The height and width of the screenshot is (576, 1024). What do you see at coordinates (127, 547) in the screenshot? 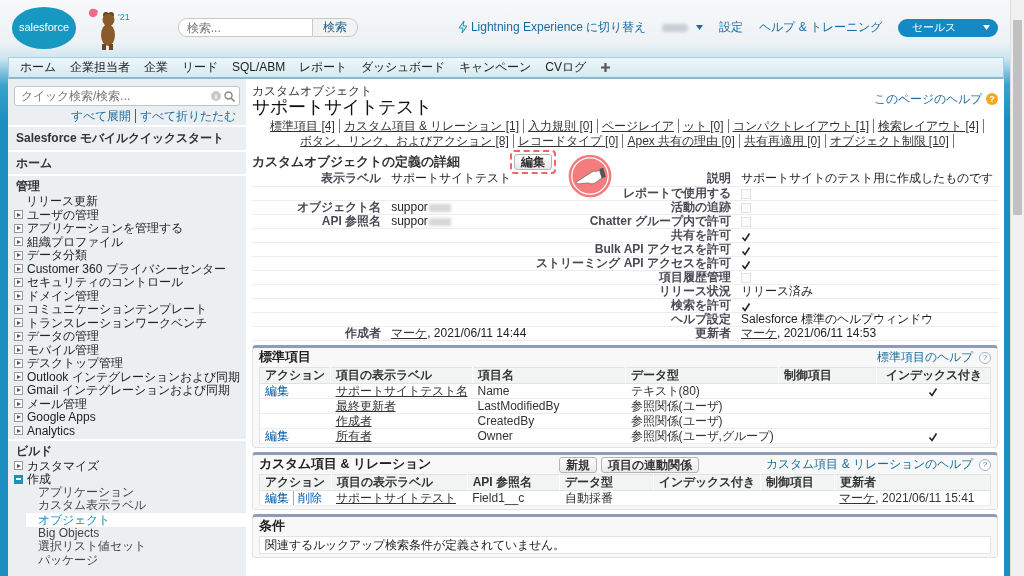
I see `sidebar-item: 選択リスト値セット` at bounding box center [127, 547].